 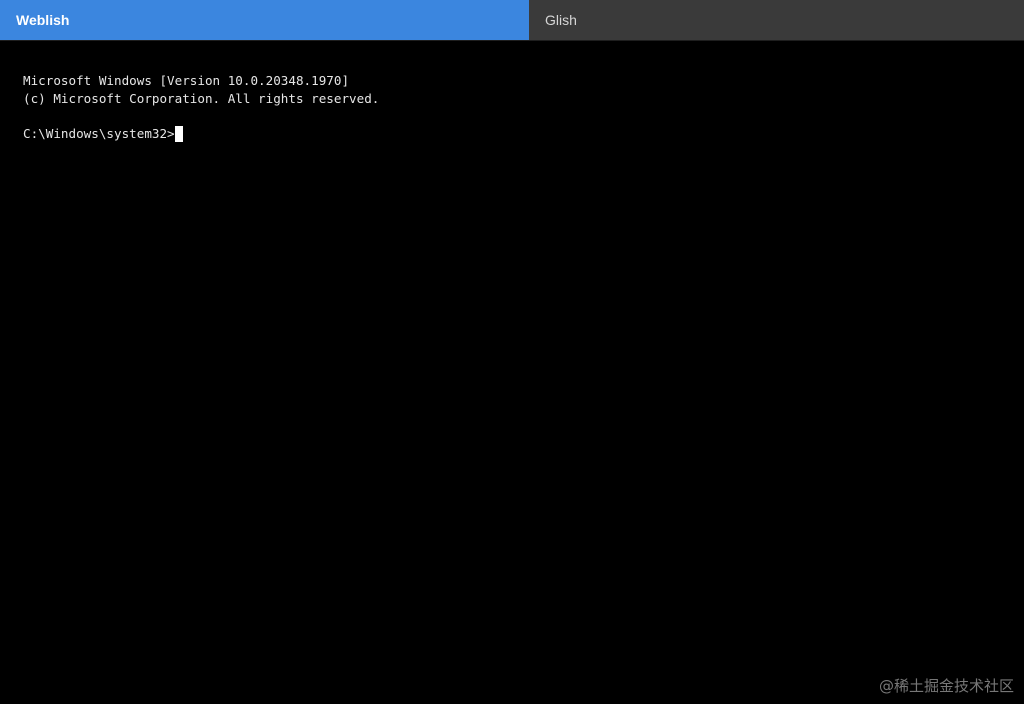 What do you see at coordinates (178, 134) in the screenshot?
I see `text-cursor` at bounding box center [178, 134].